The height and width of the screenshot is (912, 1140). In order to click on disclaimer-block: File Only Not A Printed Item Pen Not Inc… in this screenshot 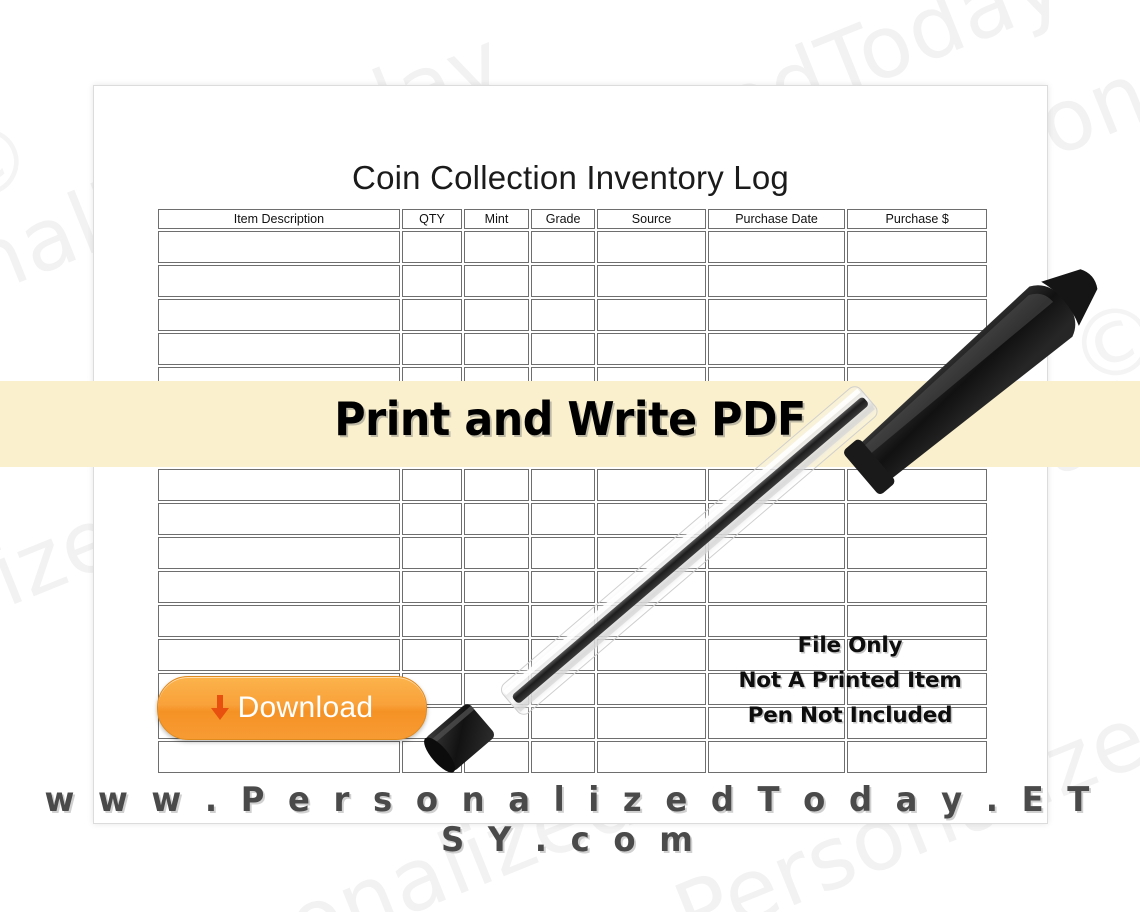, I will do `click(850, 680)`.